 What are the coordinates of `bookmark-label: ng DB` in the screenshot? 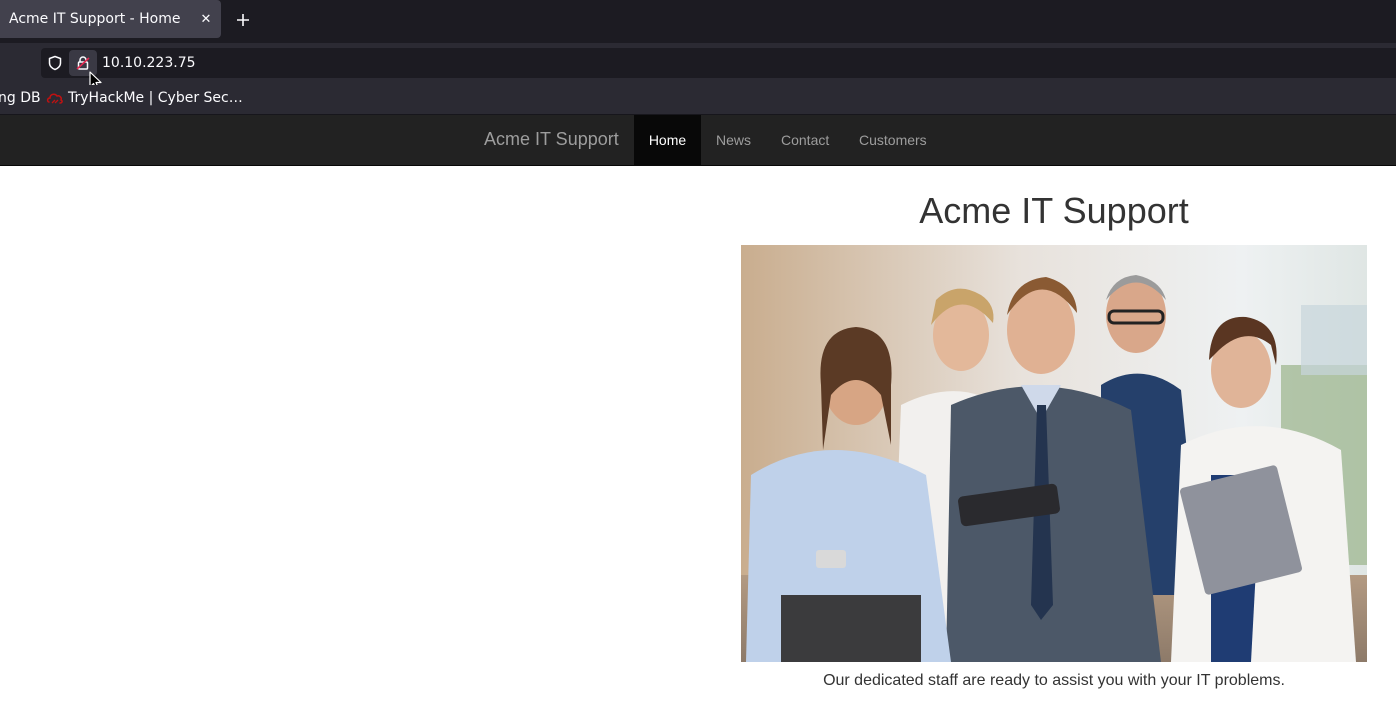 It's located at (20, 98).